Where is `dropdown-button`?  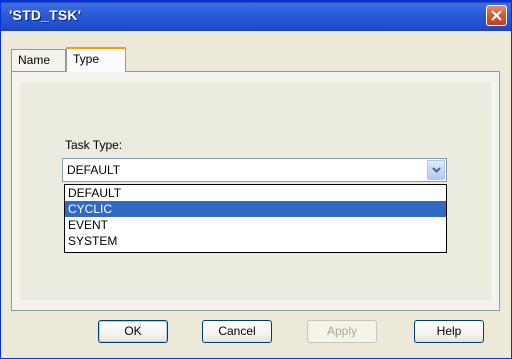
dropdown-button is located at coordinates (436, 170).